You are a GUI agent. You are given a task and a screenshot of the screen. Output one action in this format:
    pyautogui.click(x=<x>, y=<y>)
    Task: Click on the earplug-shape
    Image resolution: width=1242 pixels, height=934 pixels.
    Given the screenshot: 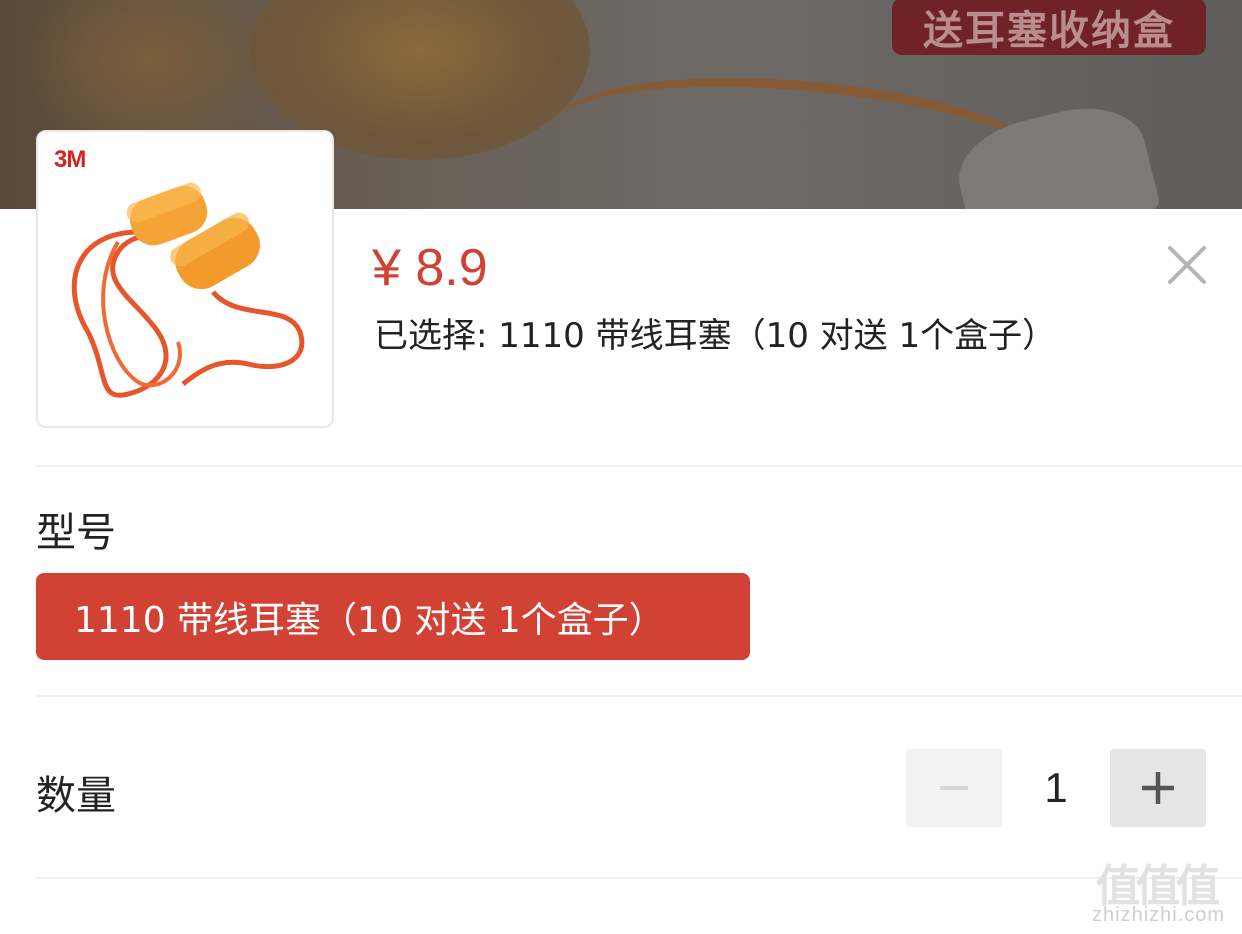 What is the action you would take?
    pyautogui.click(x=1055, y=151)
    